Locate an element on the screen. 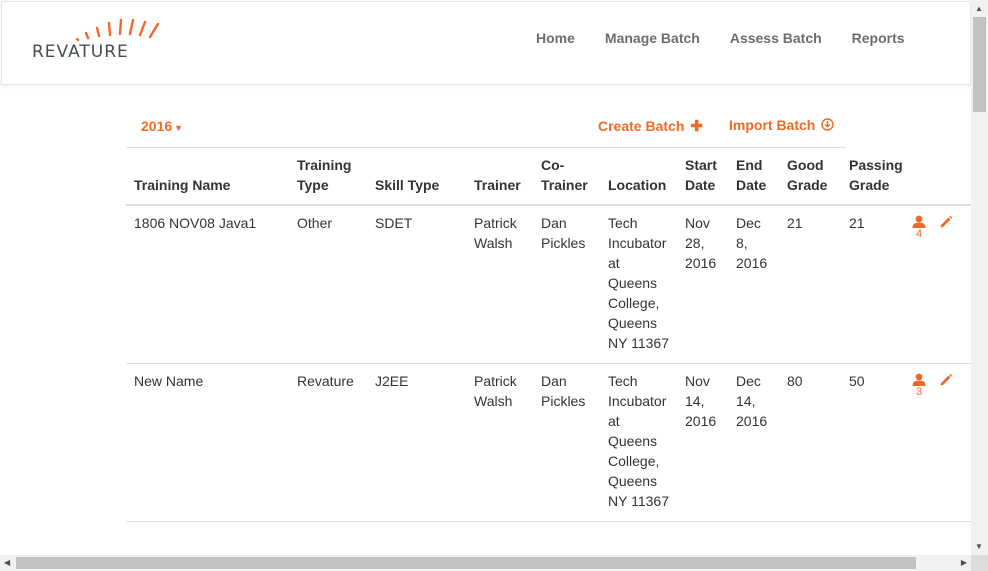 This screenshot has height=571, width=988. cell-skill-type: J2EE is located at coordinates (416, 442).